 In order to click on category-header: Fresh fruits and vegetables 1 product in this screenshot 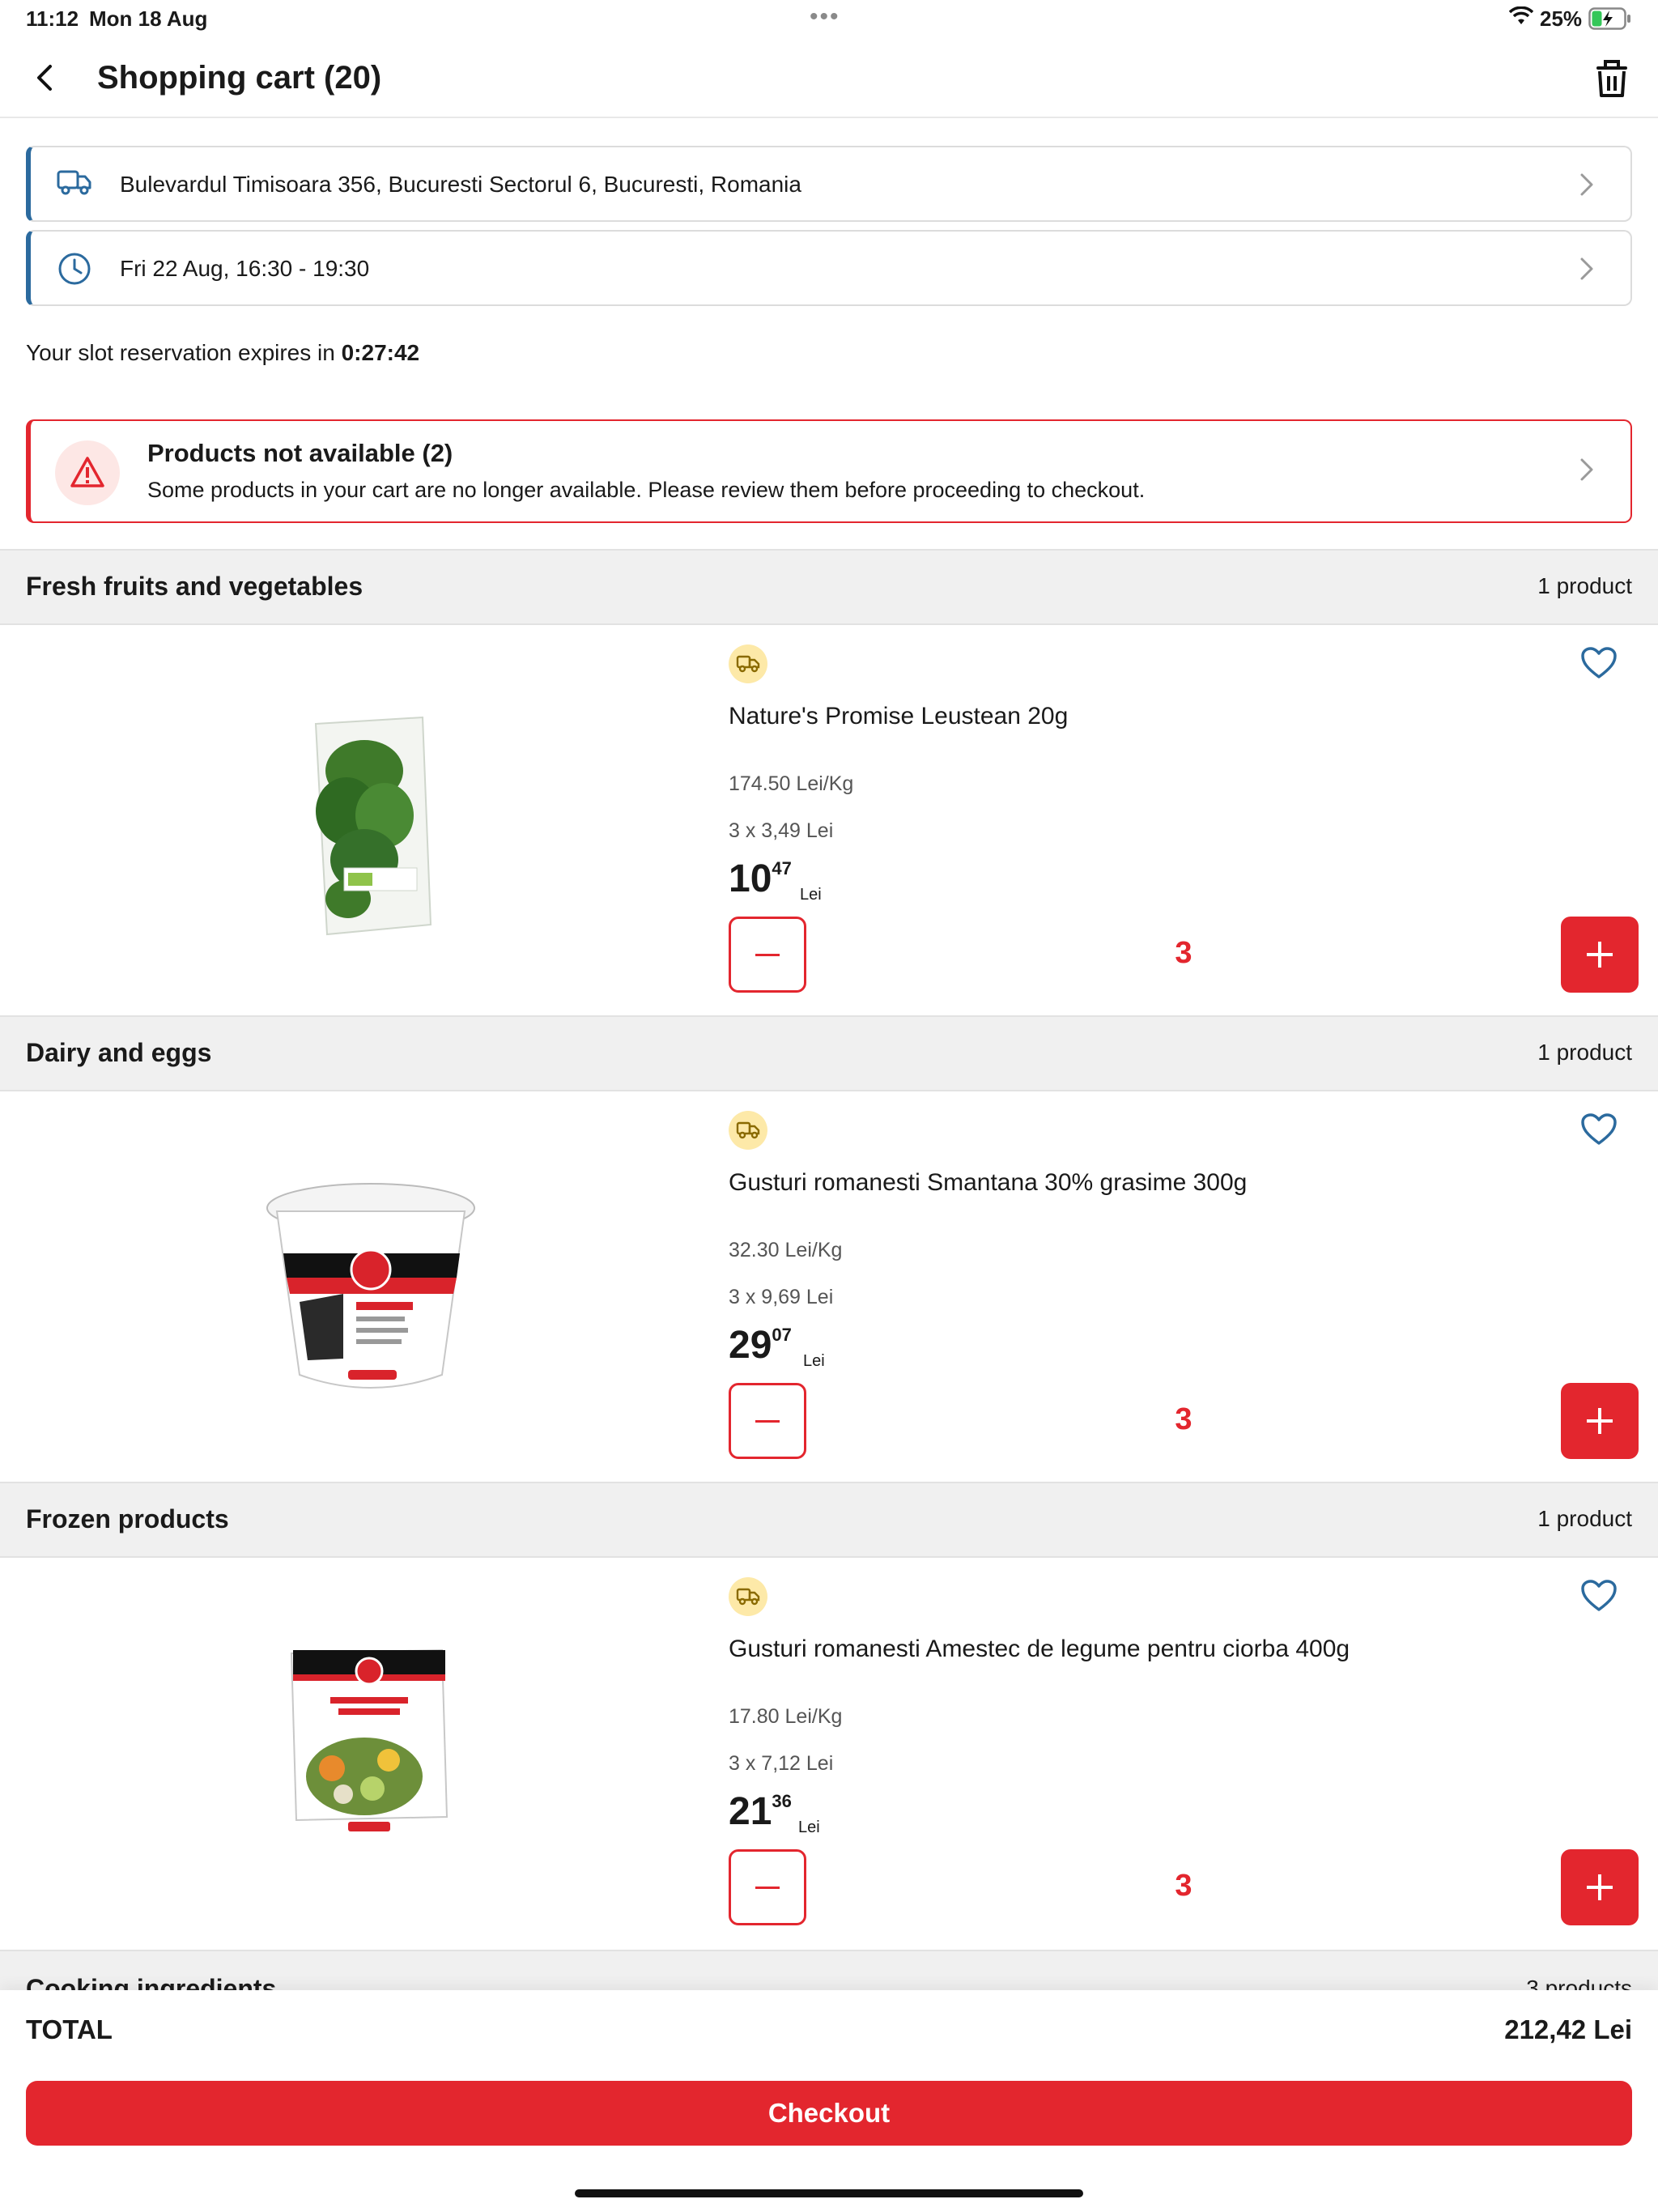, I will do `click(829, 587)`.